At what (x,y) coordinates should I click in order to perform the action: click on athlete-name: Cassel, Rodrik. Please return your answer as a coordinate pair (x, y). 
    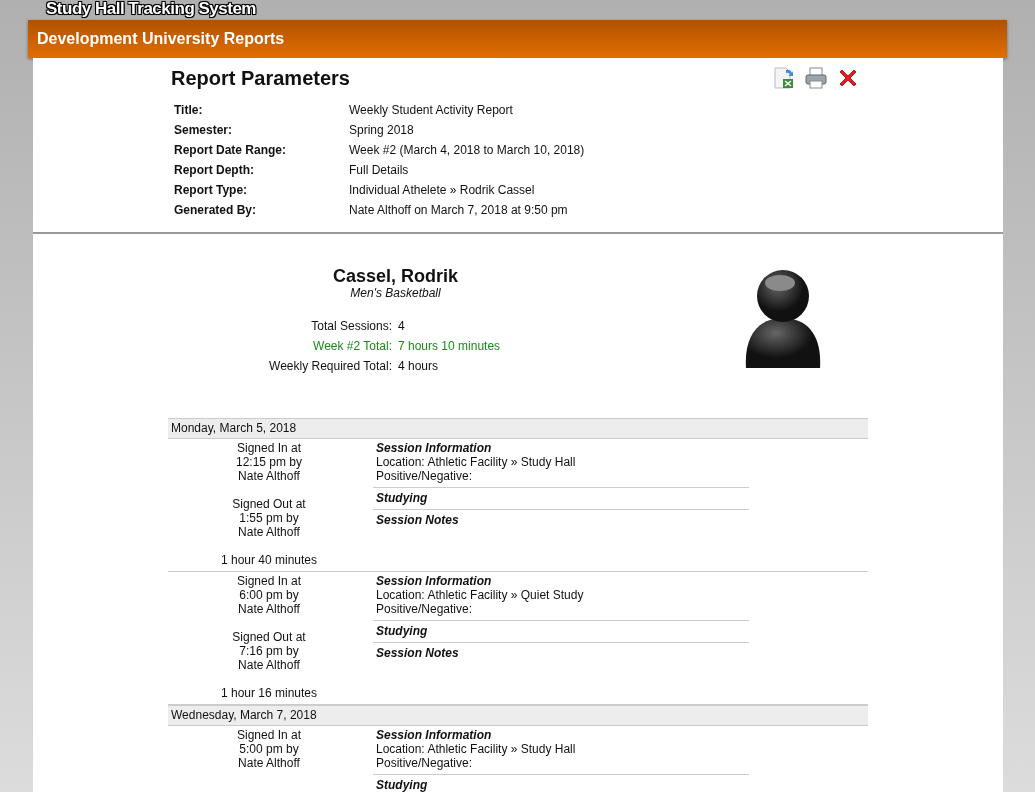
    Looking at the image, I should click on (395, 276).